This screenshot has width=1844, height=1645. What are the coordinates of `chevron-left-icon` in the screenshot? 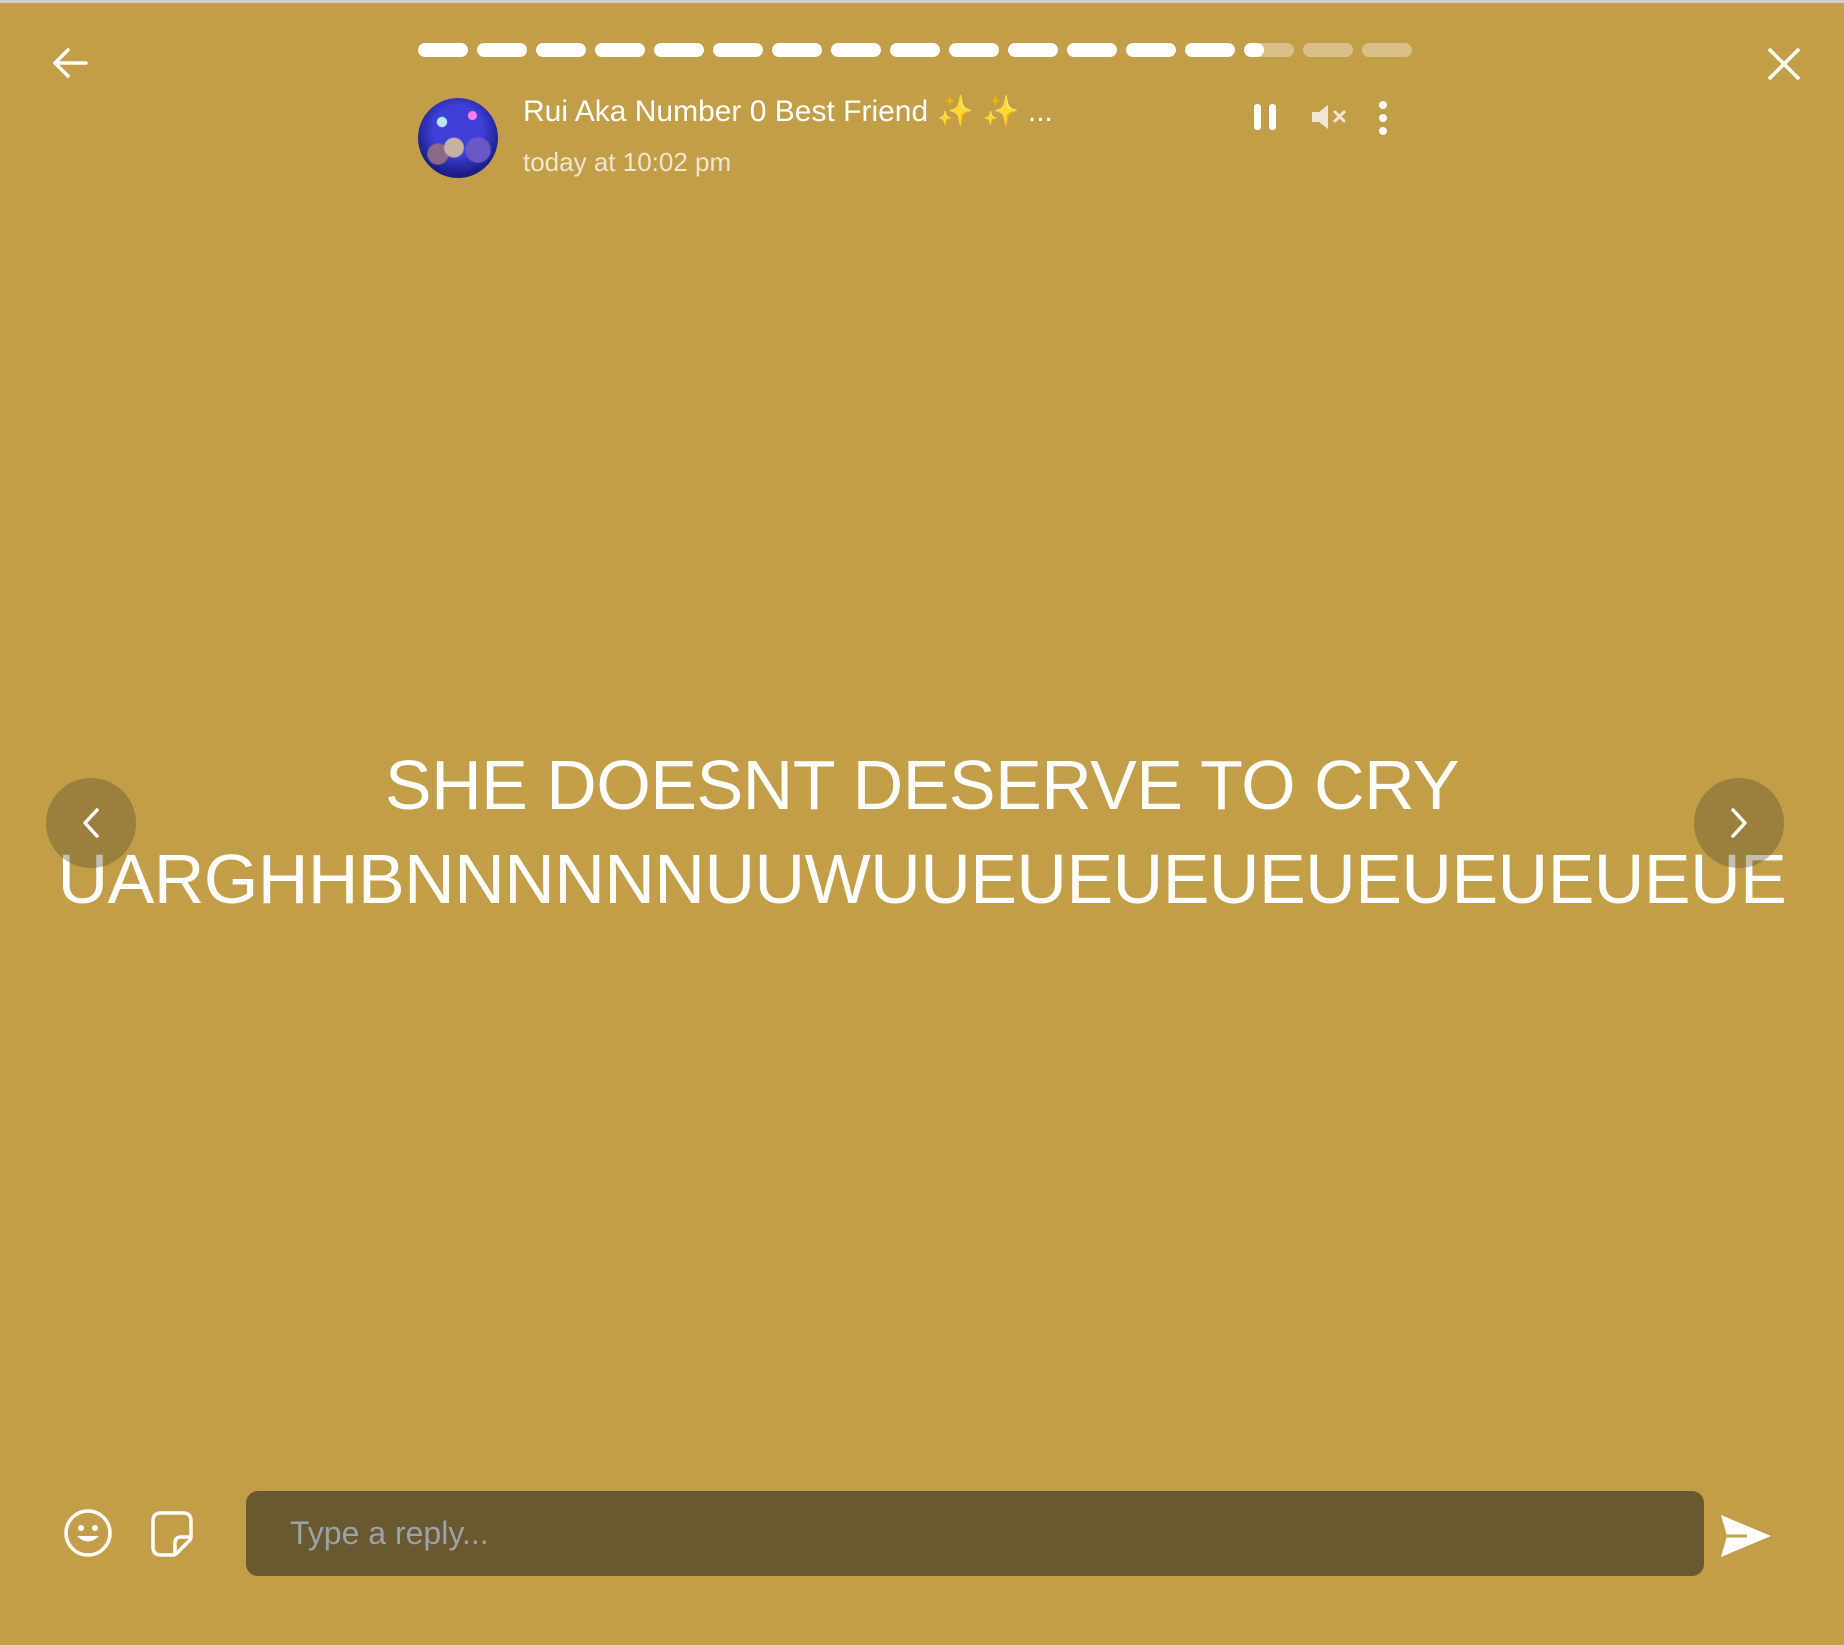 It's located at (91, 823).